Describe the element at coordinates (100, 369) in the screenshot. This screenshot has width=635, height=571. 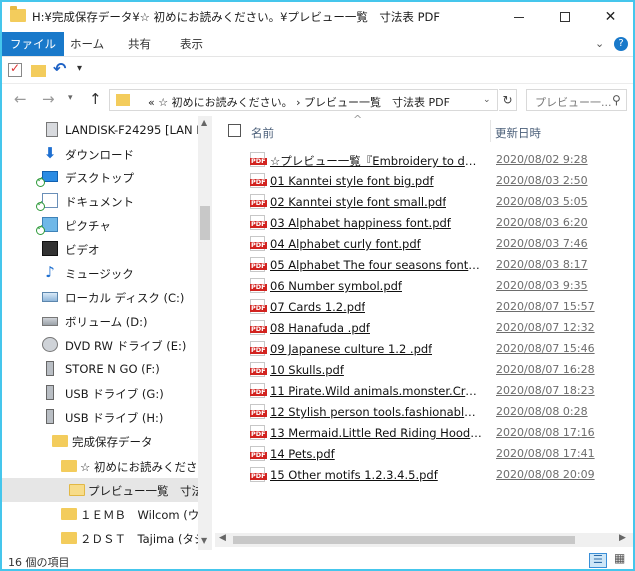
I see `sidebar-item-store-n-go-f: STORE N GO (F:)` at that location.